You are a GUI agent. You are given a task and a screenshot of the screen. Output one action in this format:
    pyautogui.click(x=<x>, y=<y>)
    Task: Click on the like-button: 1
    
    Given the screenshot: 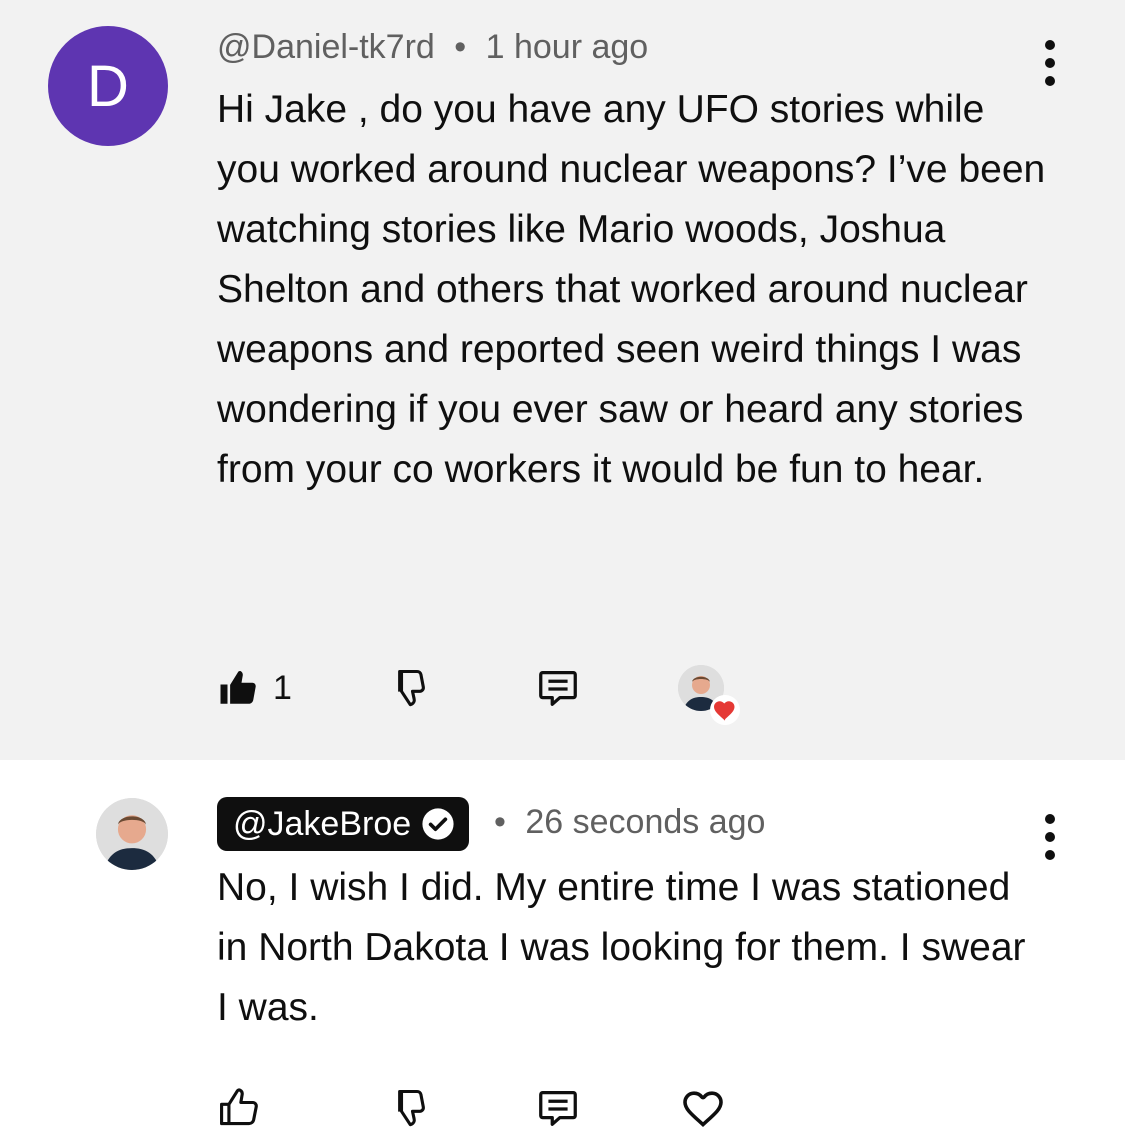 What is the action you would take?
    pyautogui.click(x=254, y=688)
    